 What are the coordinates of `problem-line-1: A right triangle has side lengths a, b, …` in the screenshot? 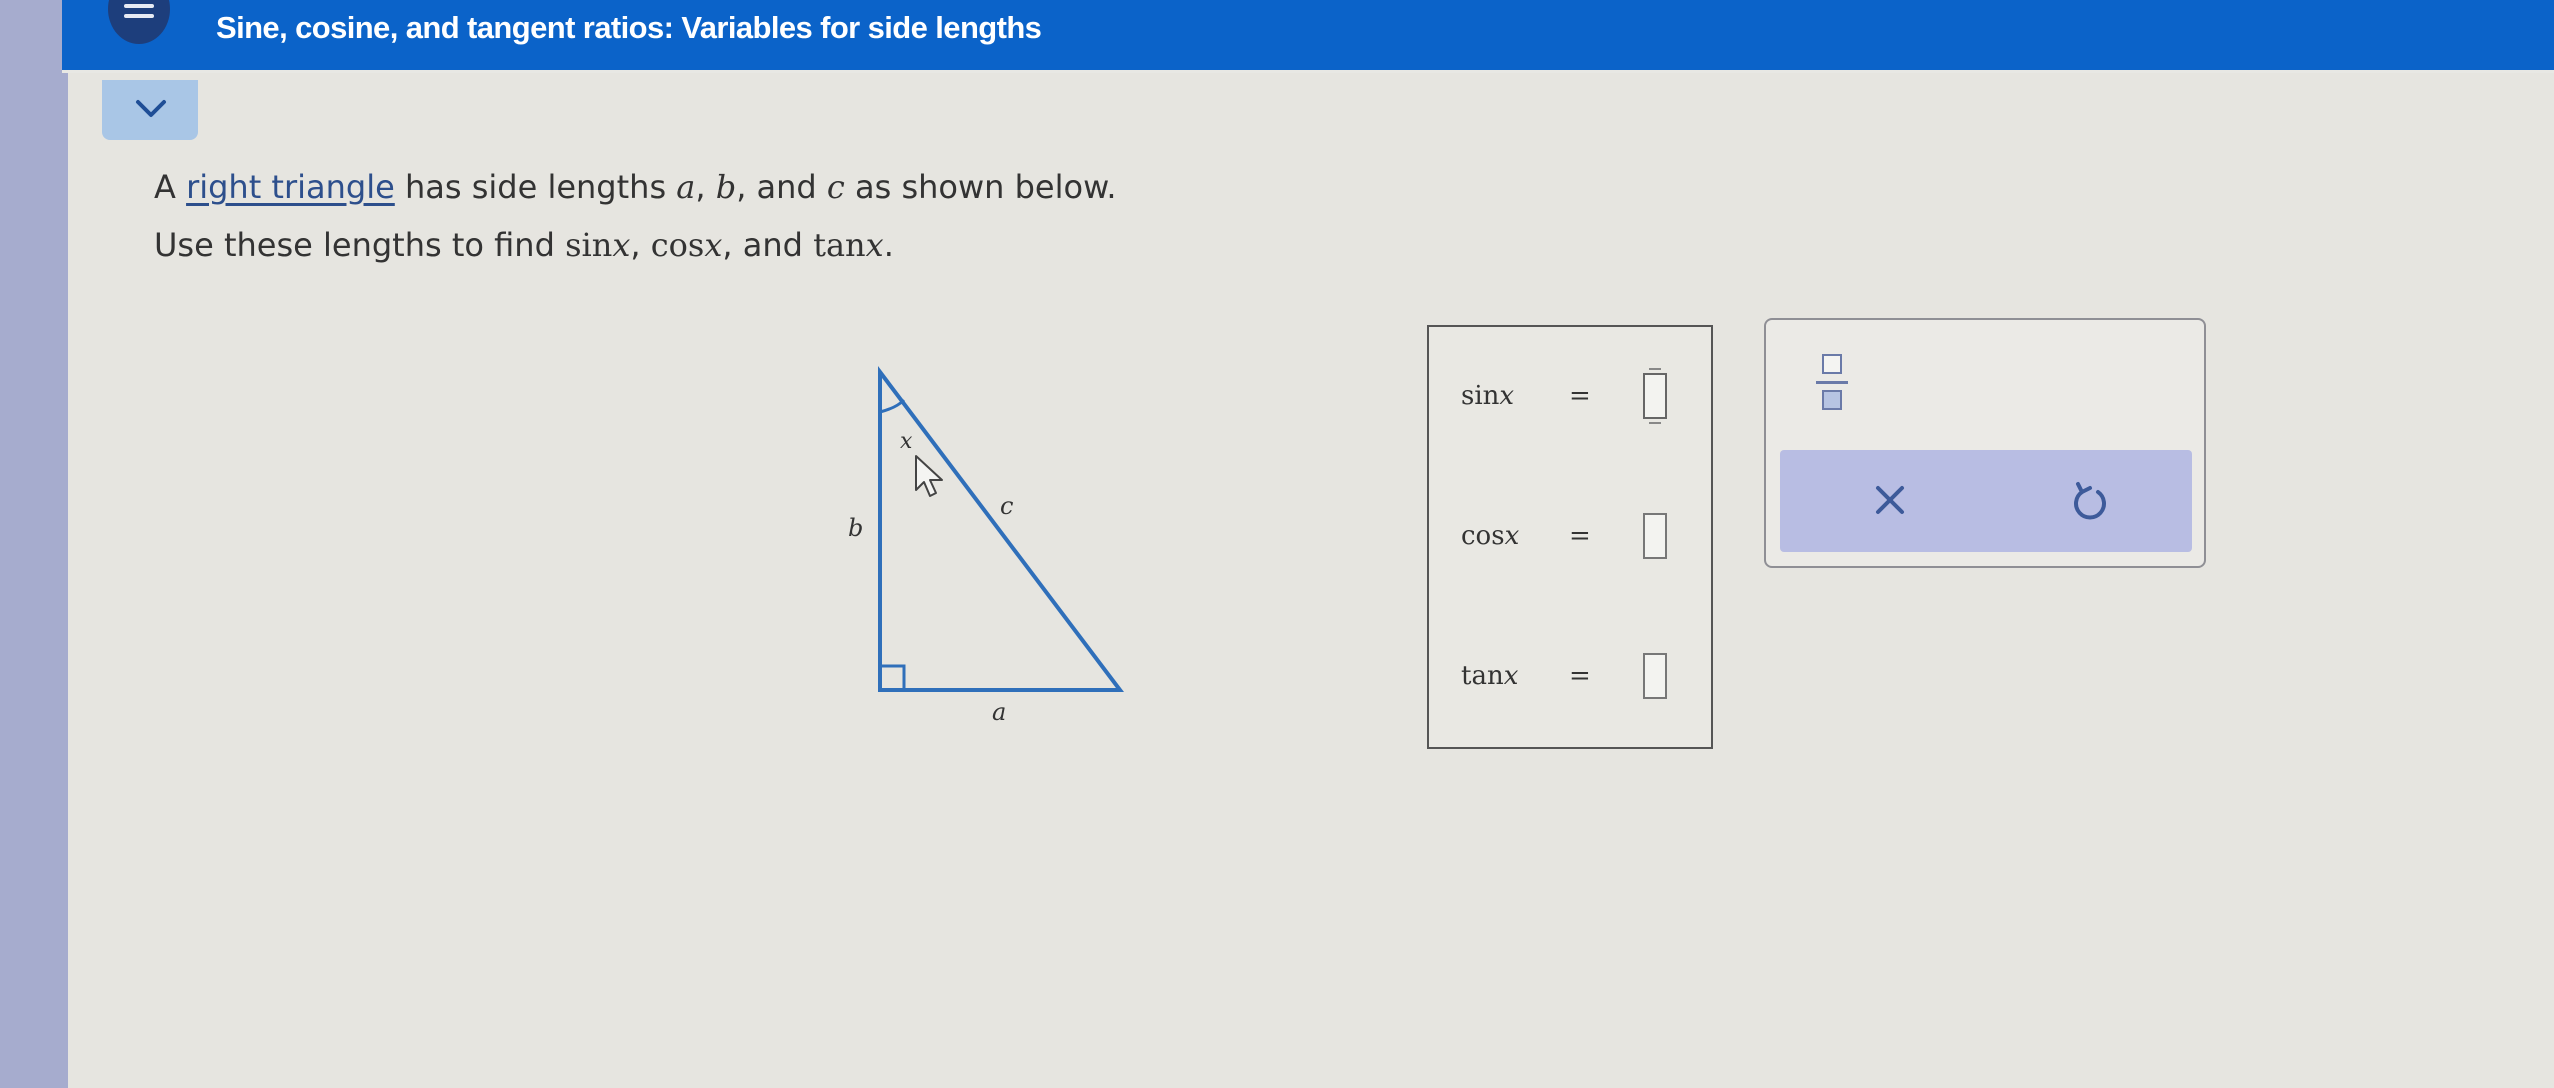 It's located at (635, 187).